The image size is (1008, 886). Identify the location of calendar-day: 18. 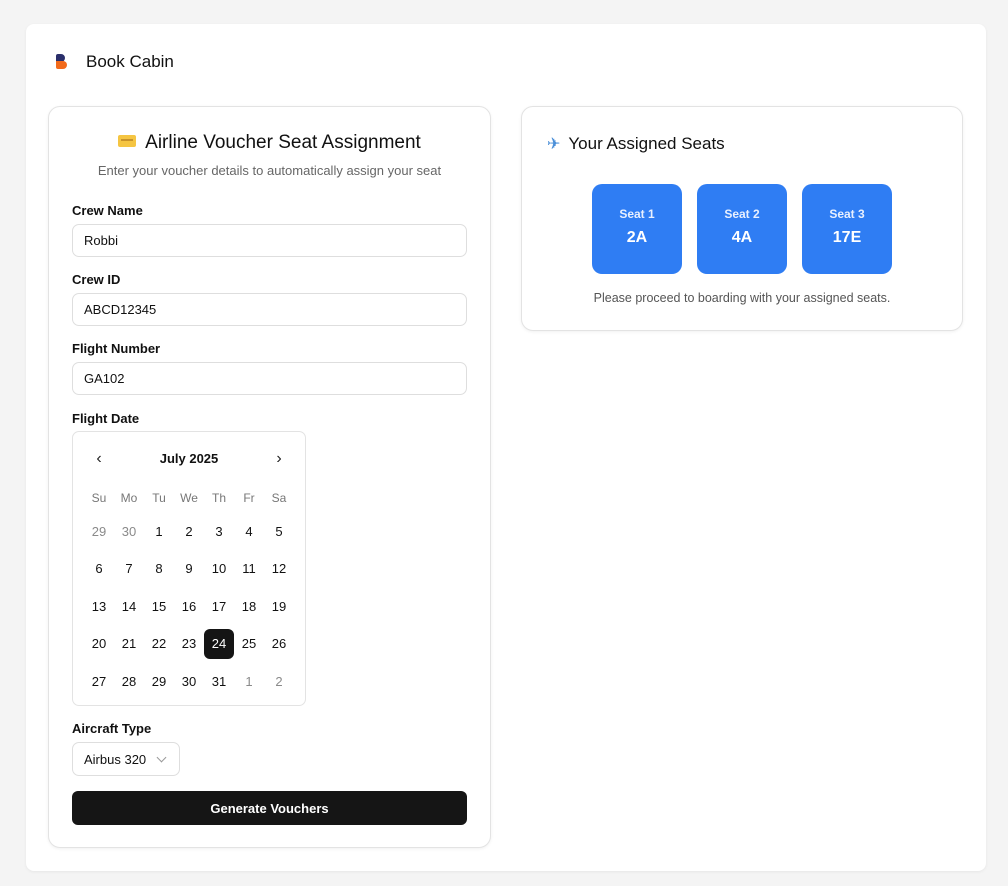
(249, 606).